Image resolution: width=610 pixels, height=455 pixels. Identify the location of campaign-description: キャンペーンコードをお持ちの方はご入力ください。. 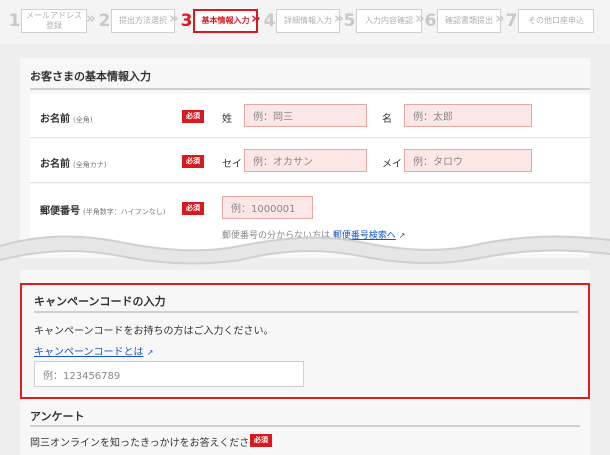
(154, 331).